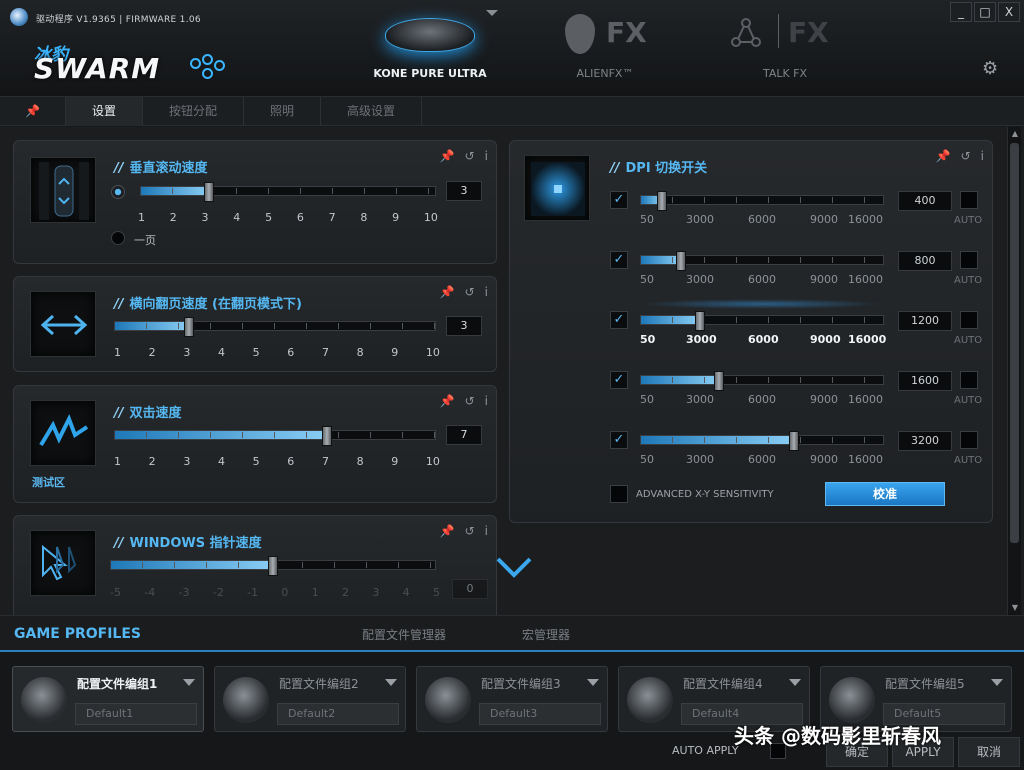 This screenshot has height=770, width=1024. I want to click on game-profiles-title: GAME PROFILES, so click(77, 634).